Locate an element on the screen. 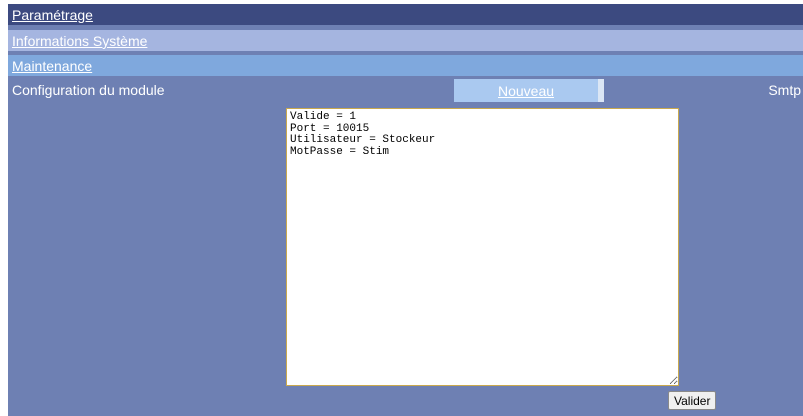  link-informations-systeme: Informations Système is located at coordinates (79, 41).